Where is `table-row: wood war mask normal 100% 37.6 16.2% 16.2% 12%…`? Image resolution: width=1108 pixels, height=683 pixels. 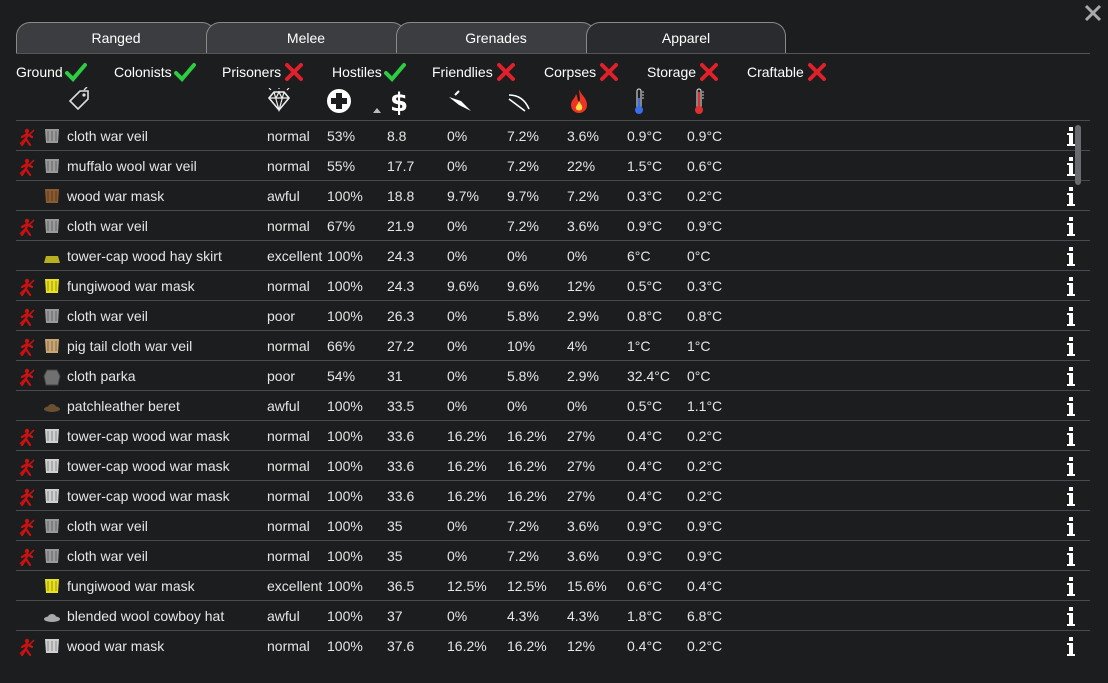 table-row: wood war mask normal 100% 37.6 16.2% 16.2% 12%… is located at coordinates (553, 645).